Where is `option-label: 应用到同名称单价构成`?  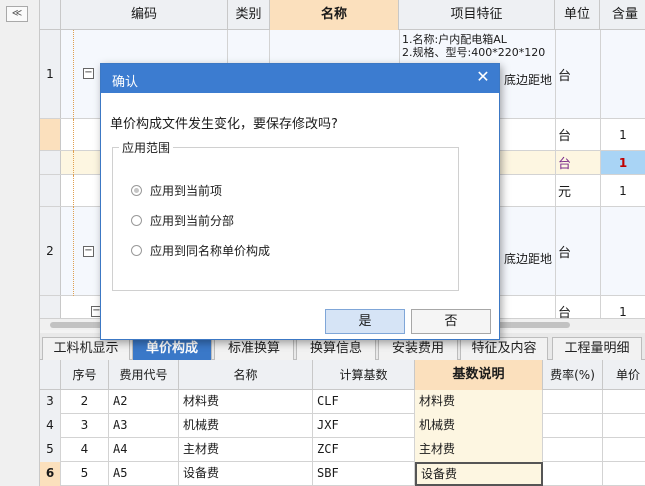
option-label: 应用到同名称单价构成 is located at coordinates (210, 250).